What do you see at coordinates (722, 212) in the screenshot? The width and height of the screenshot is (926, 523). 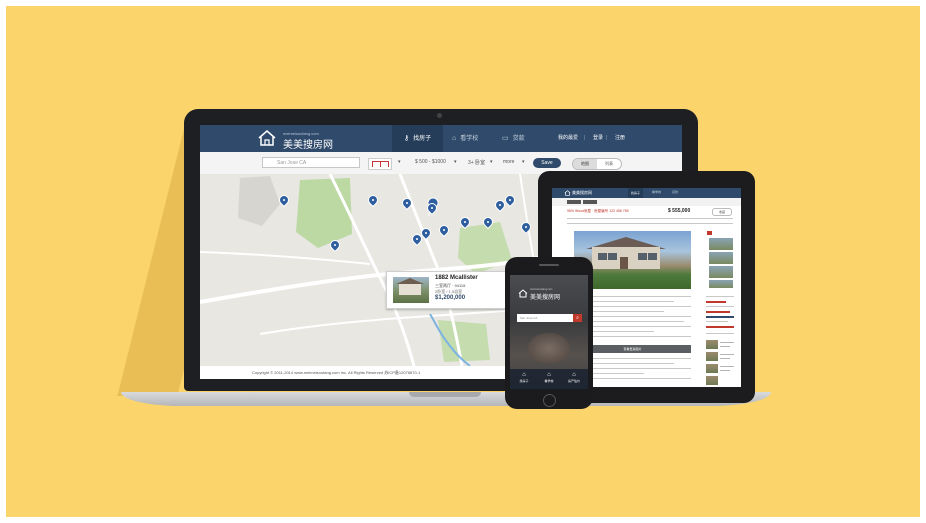 I see `tablet-favorite-button: 收藏` at bounding box center [722, 212].